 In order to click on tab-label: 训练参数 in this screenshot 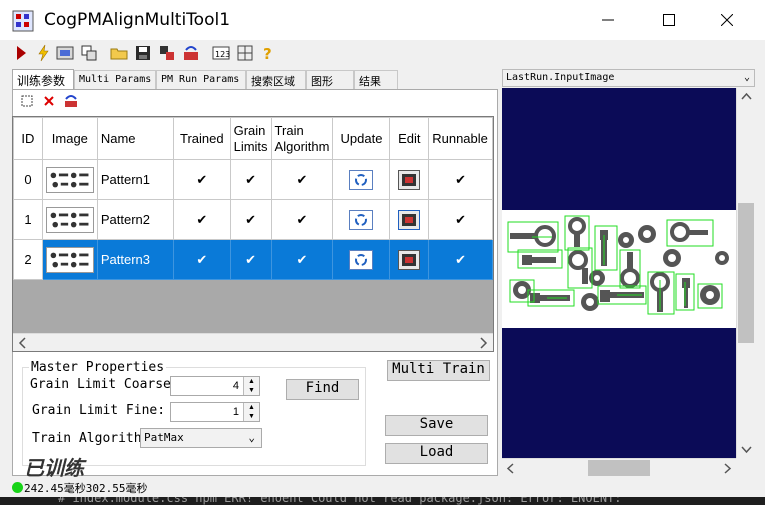, I will do `click(41, 81)`.